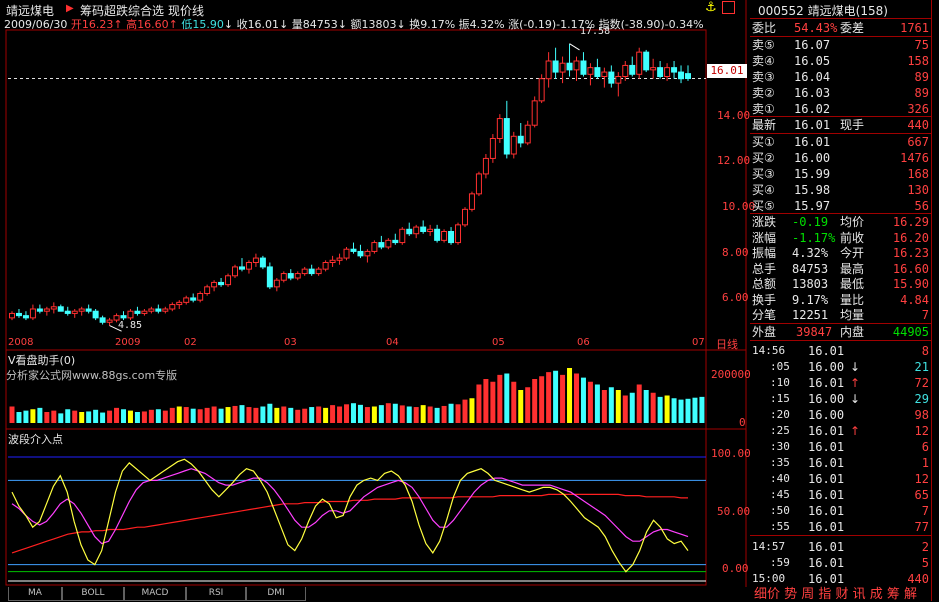  What do you see at coordinates (350, 515) in the screenshot?
I see `oscillator-lines` at bounding box center [350, 515].